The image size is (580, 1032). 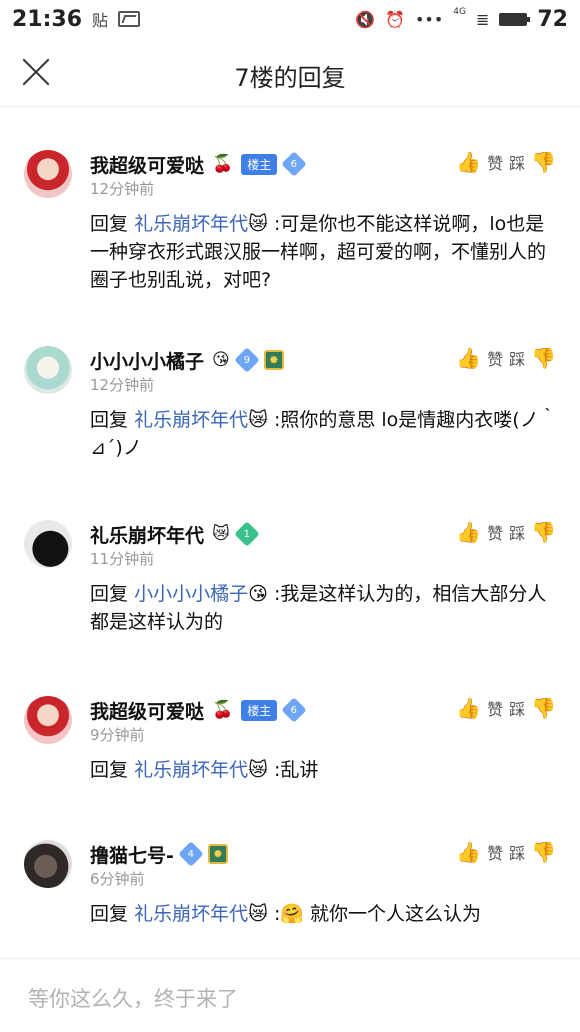 What do you see at coordinates (221, 360) in the screenshot?
I see `kiss-emoji: 😘` at bounding box center [221, 360].